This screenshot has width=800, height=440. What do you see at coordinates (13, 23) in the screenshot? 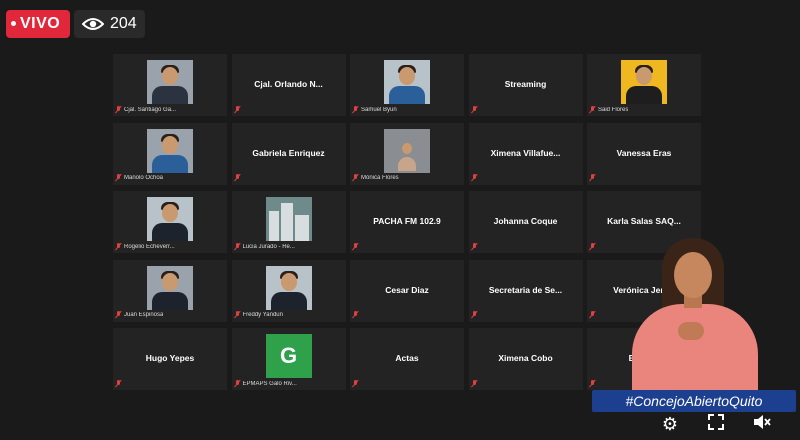
I see `live-dot-icon` at bounding box center [13, 23].